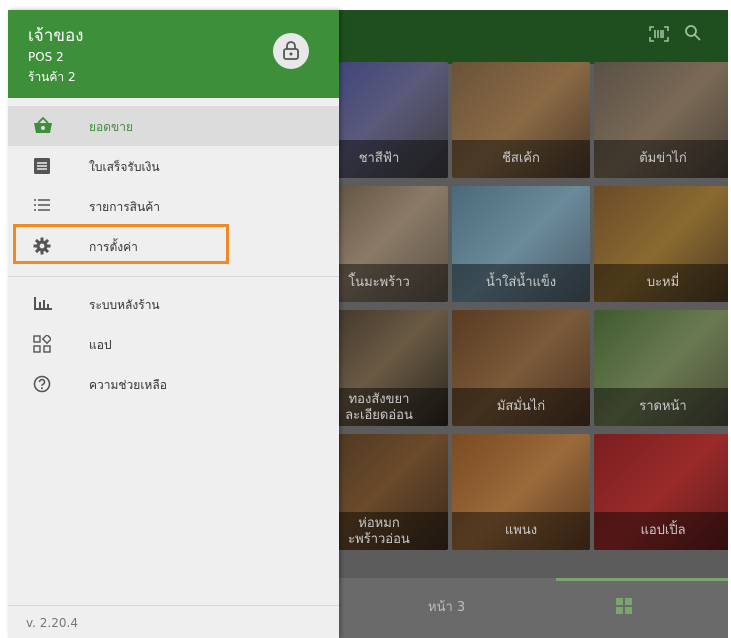 The height and width of the screenshot is (638, 731). Describe the element at coordinates (661, 283) in the screenshot. I see `product-name: บะหมี่` at that location.